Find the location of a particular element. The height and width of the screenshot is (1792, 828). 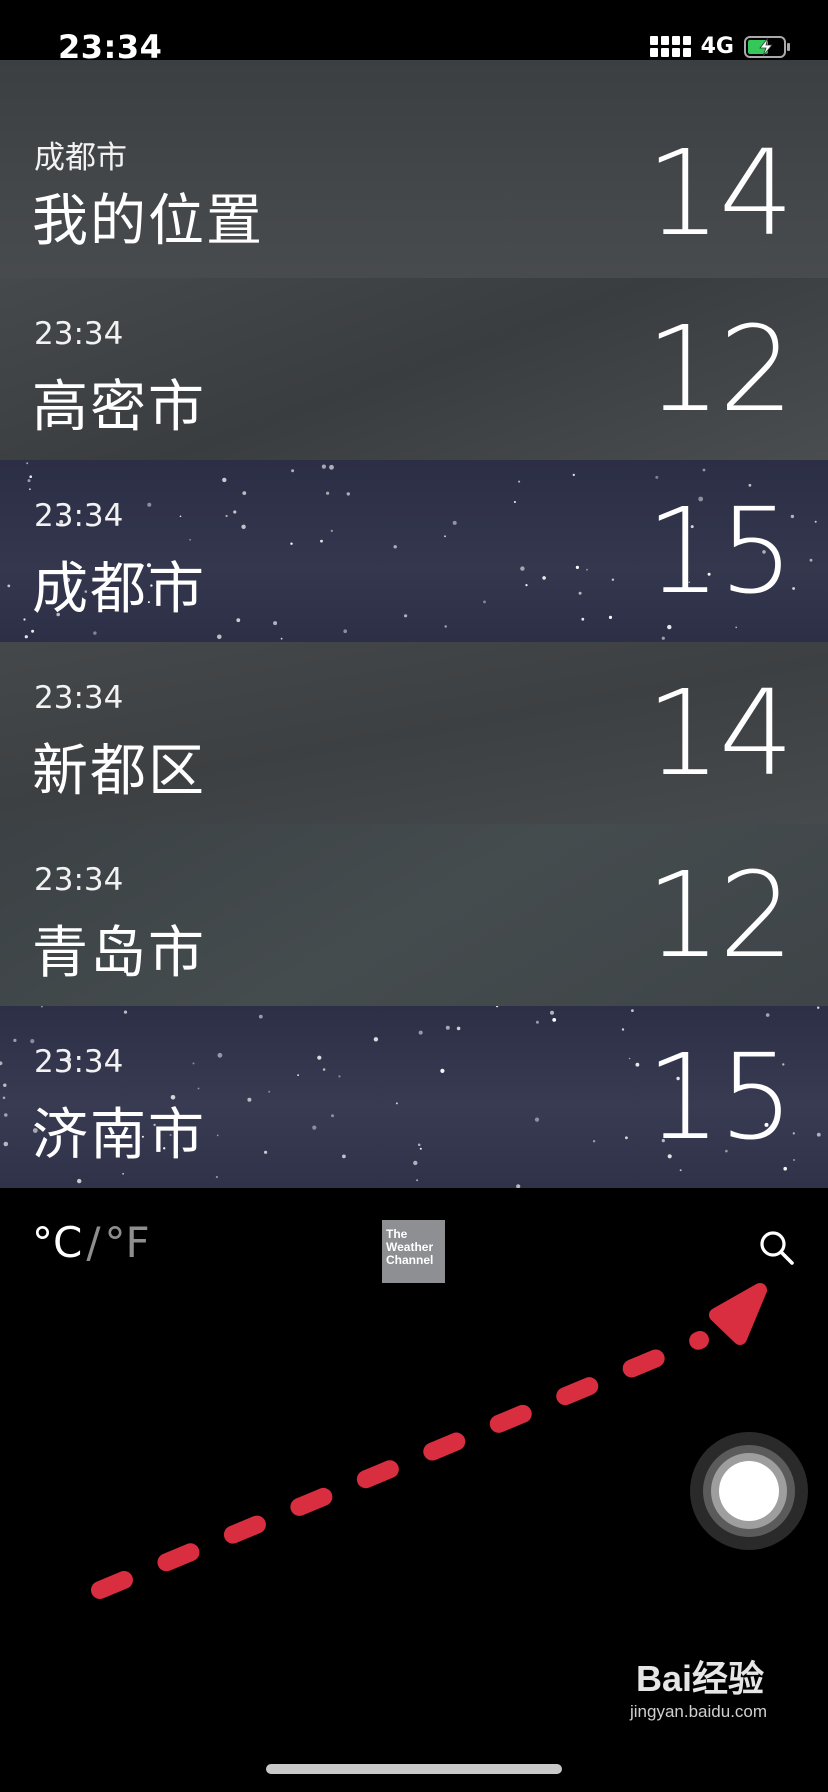

network-label: 4G is located at coordinates (717, 46).